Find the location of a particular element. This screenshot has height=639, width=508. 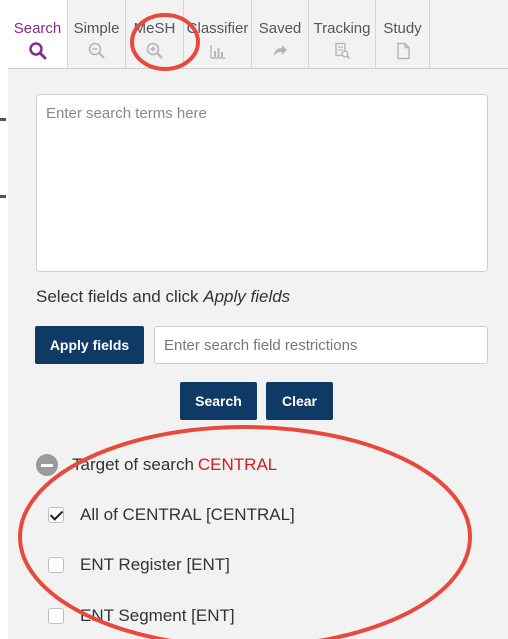

instruction-text: Select fields and click is located at coordinates (120, 296).